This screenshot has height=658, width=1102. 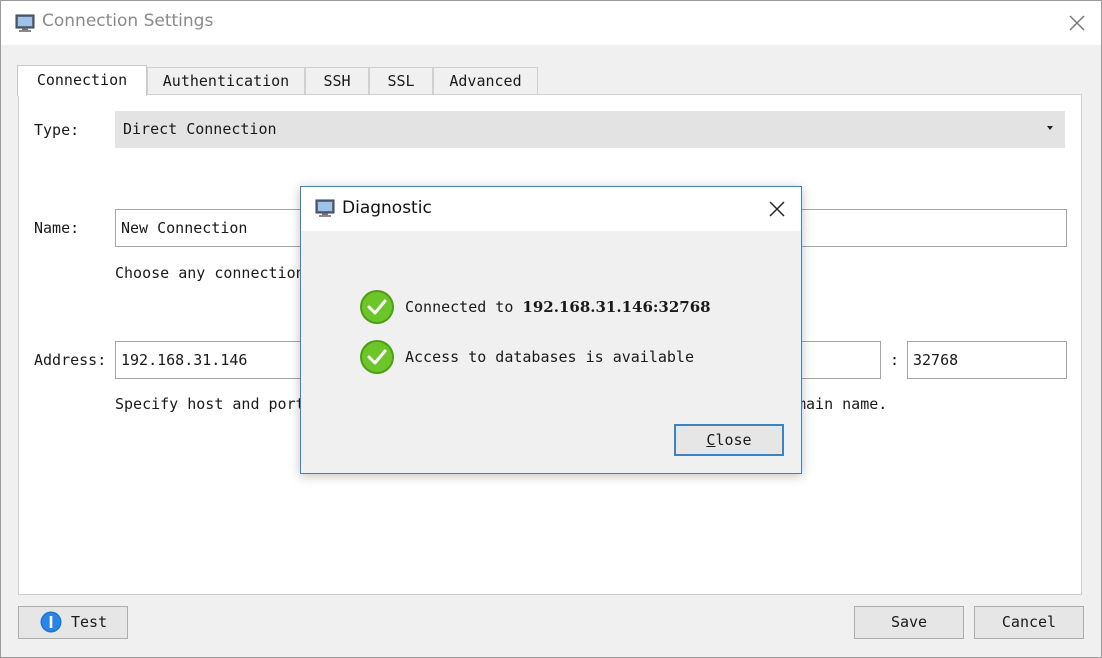 I want to click on cancel-button: Cancel, so click(x=1029, y=622).